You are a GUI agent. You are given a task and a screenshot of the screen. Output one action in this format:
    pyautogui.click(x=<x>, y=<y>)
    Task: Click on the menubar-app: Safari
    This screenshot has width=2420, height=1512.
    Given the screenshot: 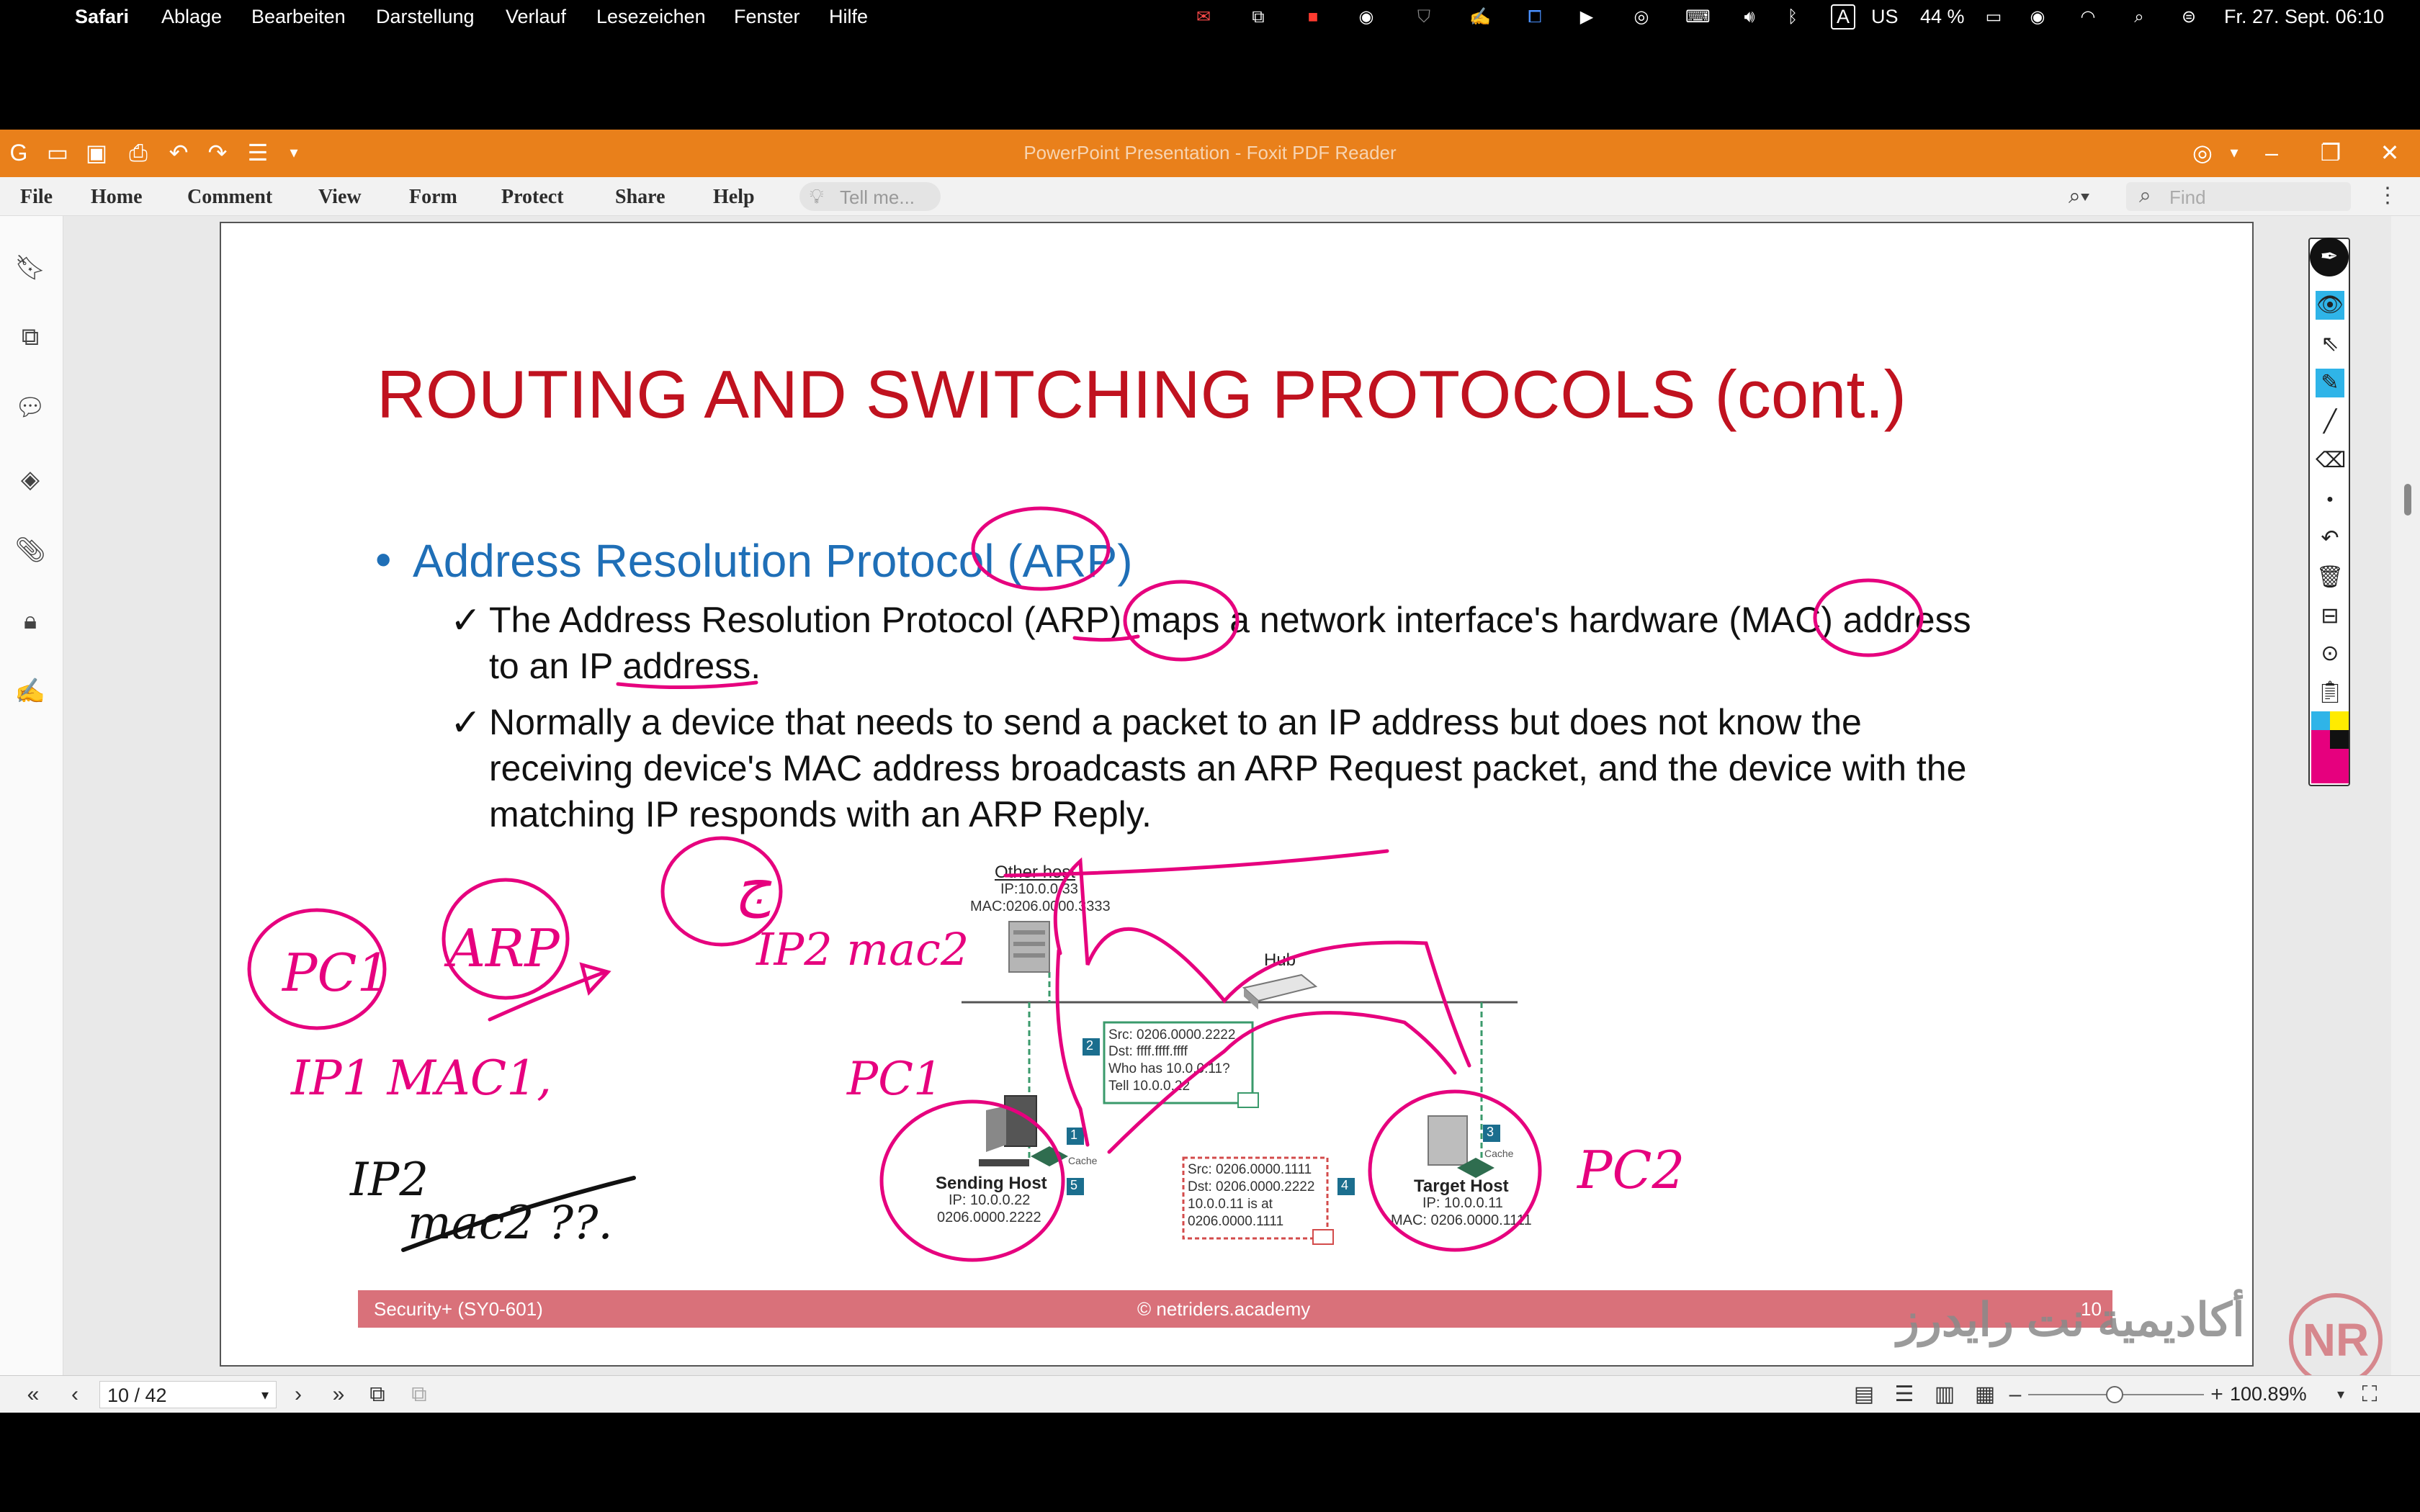 What is the action you would take?
    pyautogui.click(x=102, y=17)
    